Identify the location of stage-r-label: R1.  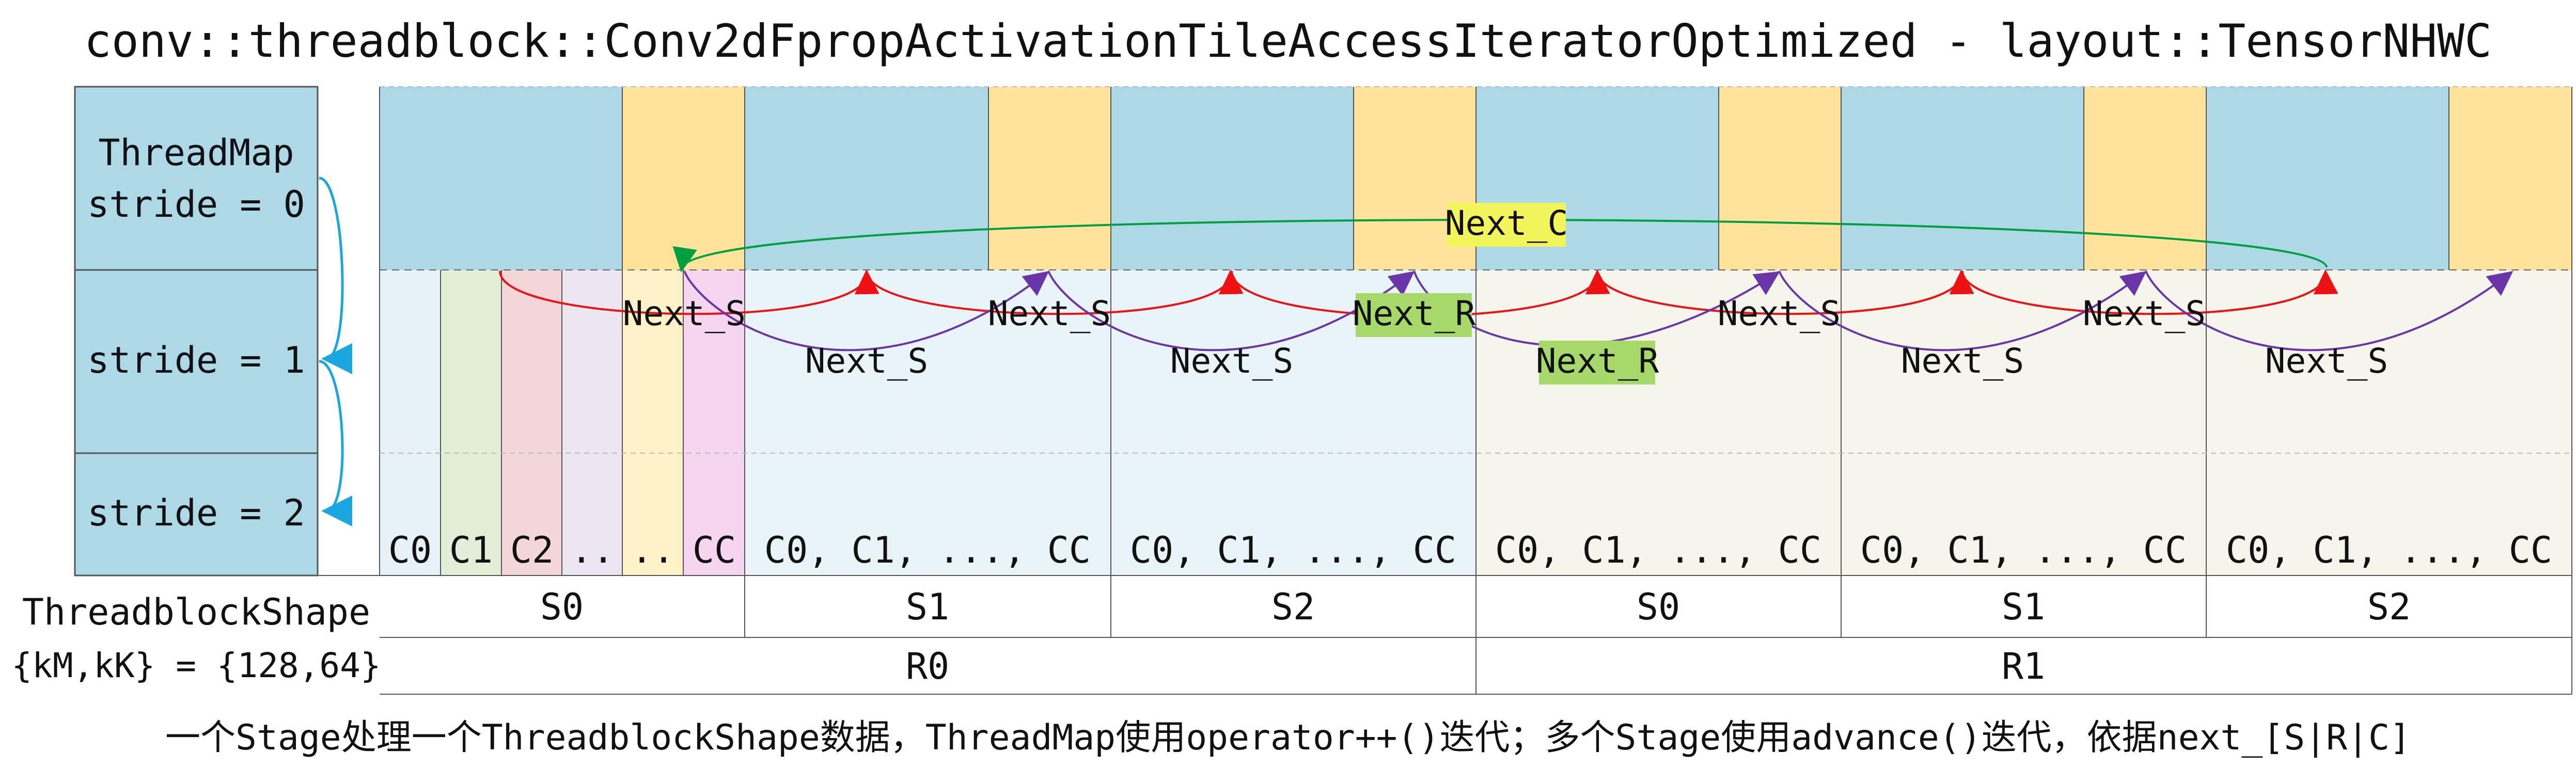
(2023, 666).